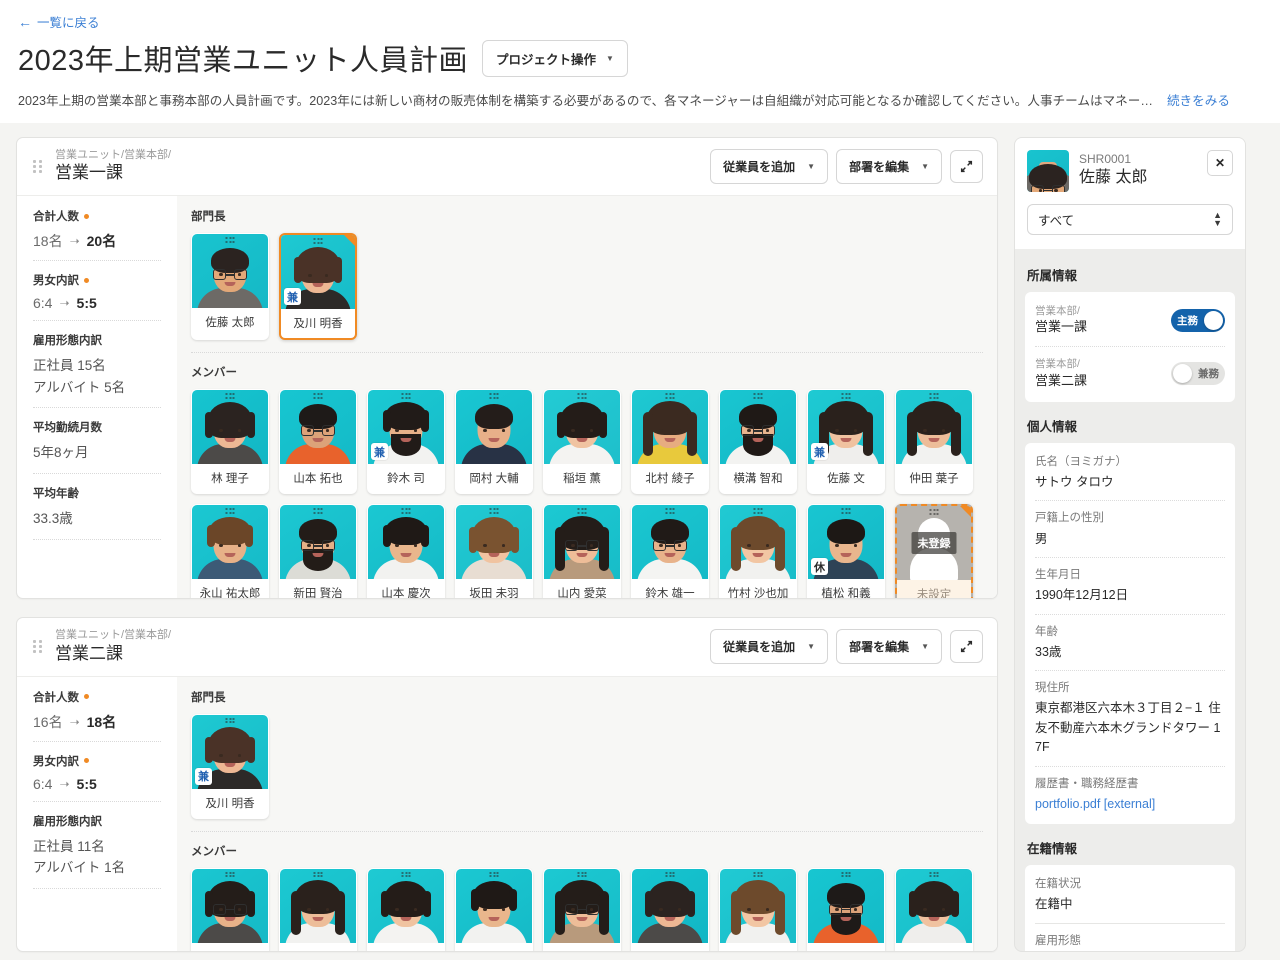  Describe the element at coordinates (758, 442) in the screenshot. I see `person-card: 横溝 智和` at that location.